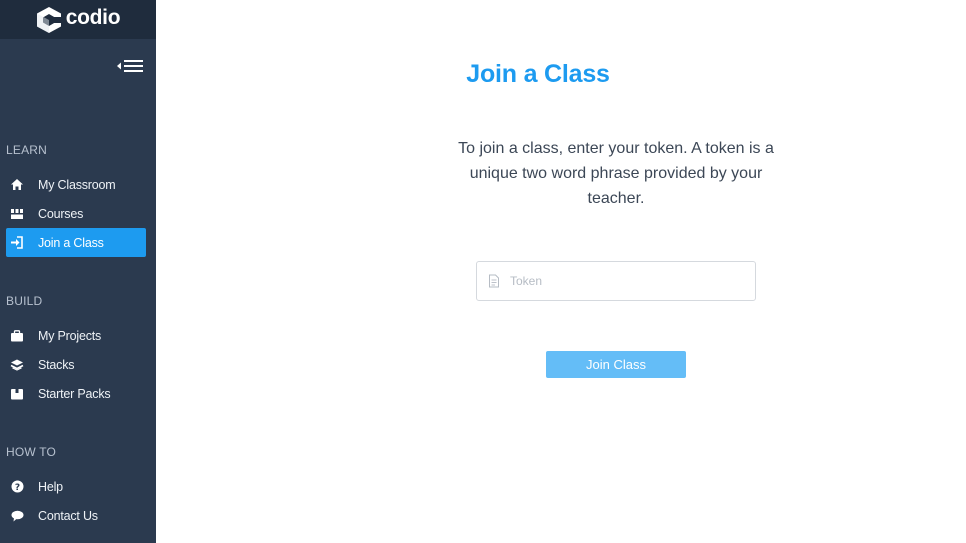 The image size is (966, 543). Describe the element at coordinates (31, 452) in the screenshot. I see `section-title-how-to: HOW TO` at that location.